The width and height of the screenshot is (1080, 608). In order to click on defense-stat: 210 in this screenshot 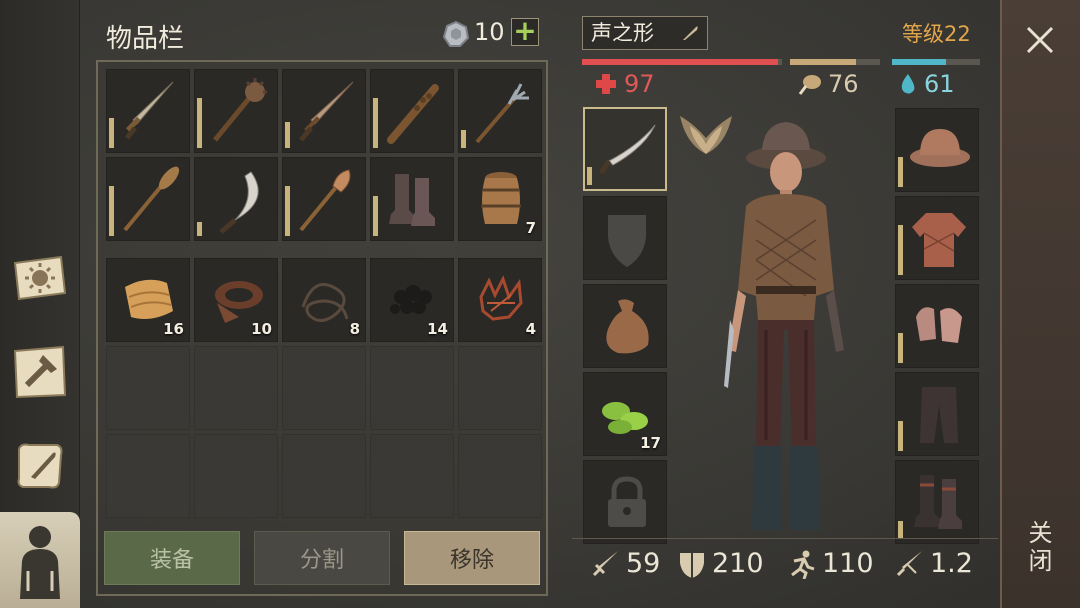, I will do `click(721, 563)`.